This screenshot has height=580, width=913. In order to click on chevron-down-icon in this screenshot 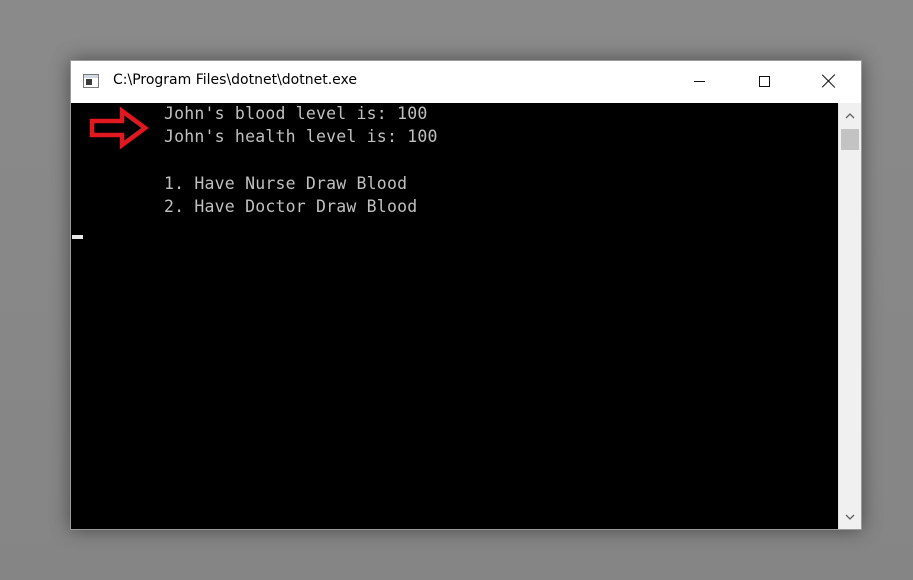, I will do `click(850, 517)`.